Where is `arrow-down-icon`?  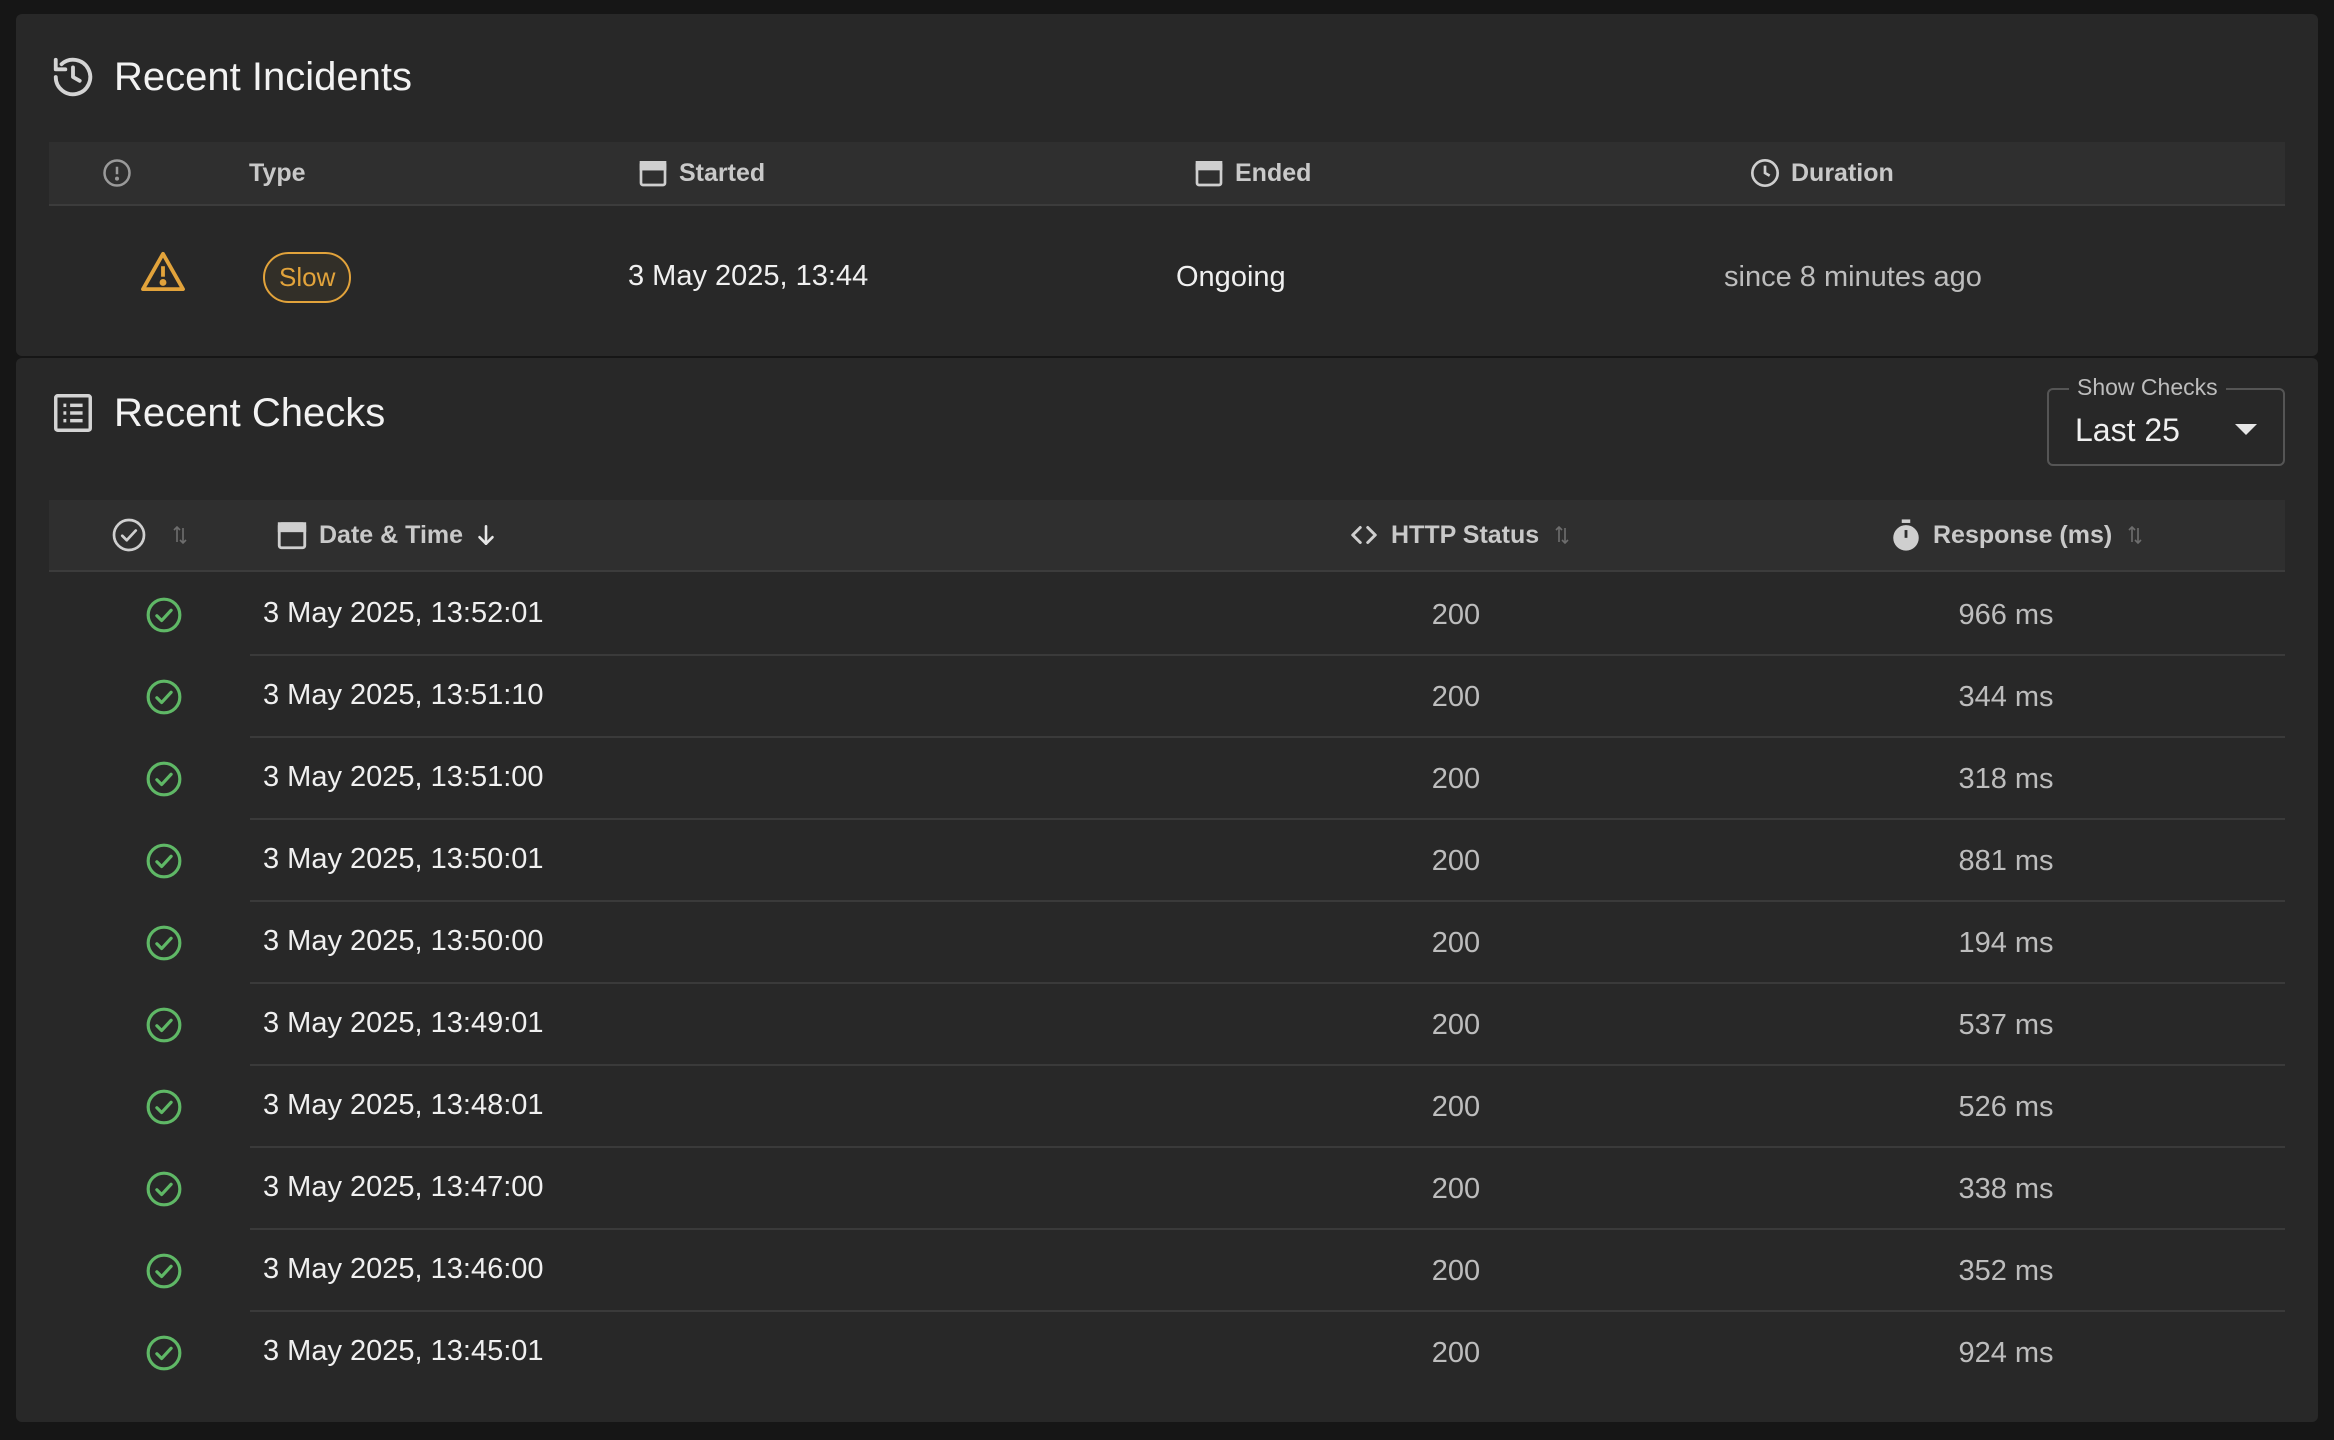 arrow-down-icon is located at coordinates (486, 535).